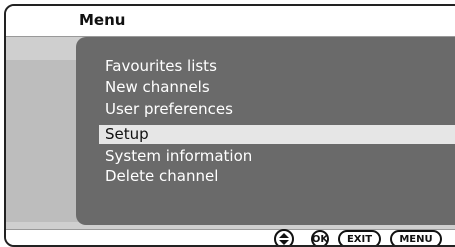 The height and width of the screenshot is (247, 455). What do you see at coordinates (230, 237) in the screenshot?
I see `button-bar` at bounding box center [230, 237].